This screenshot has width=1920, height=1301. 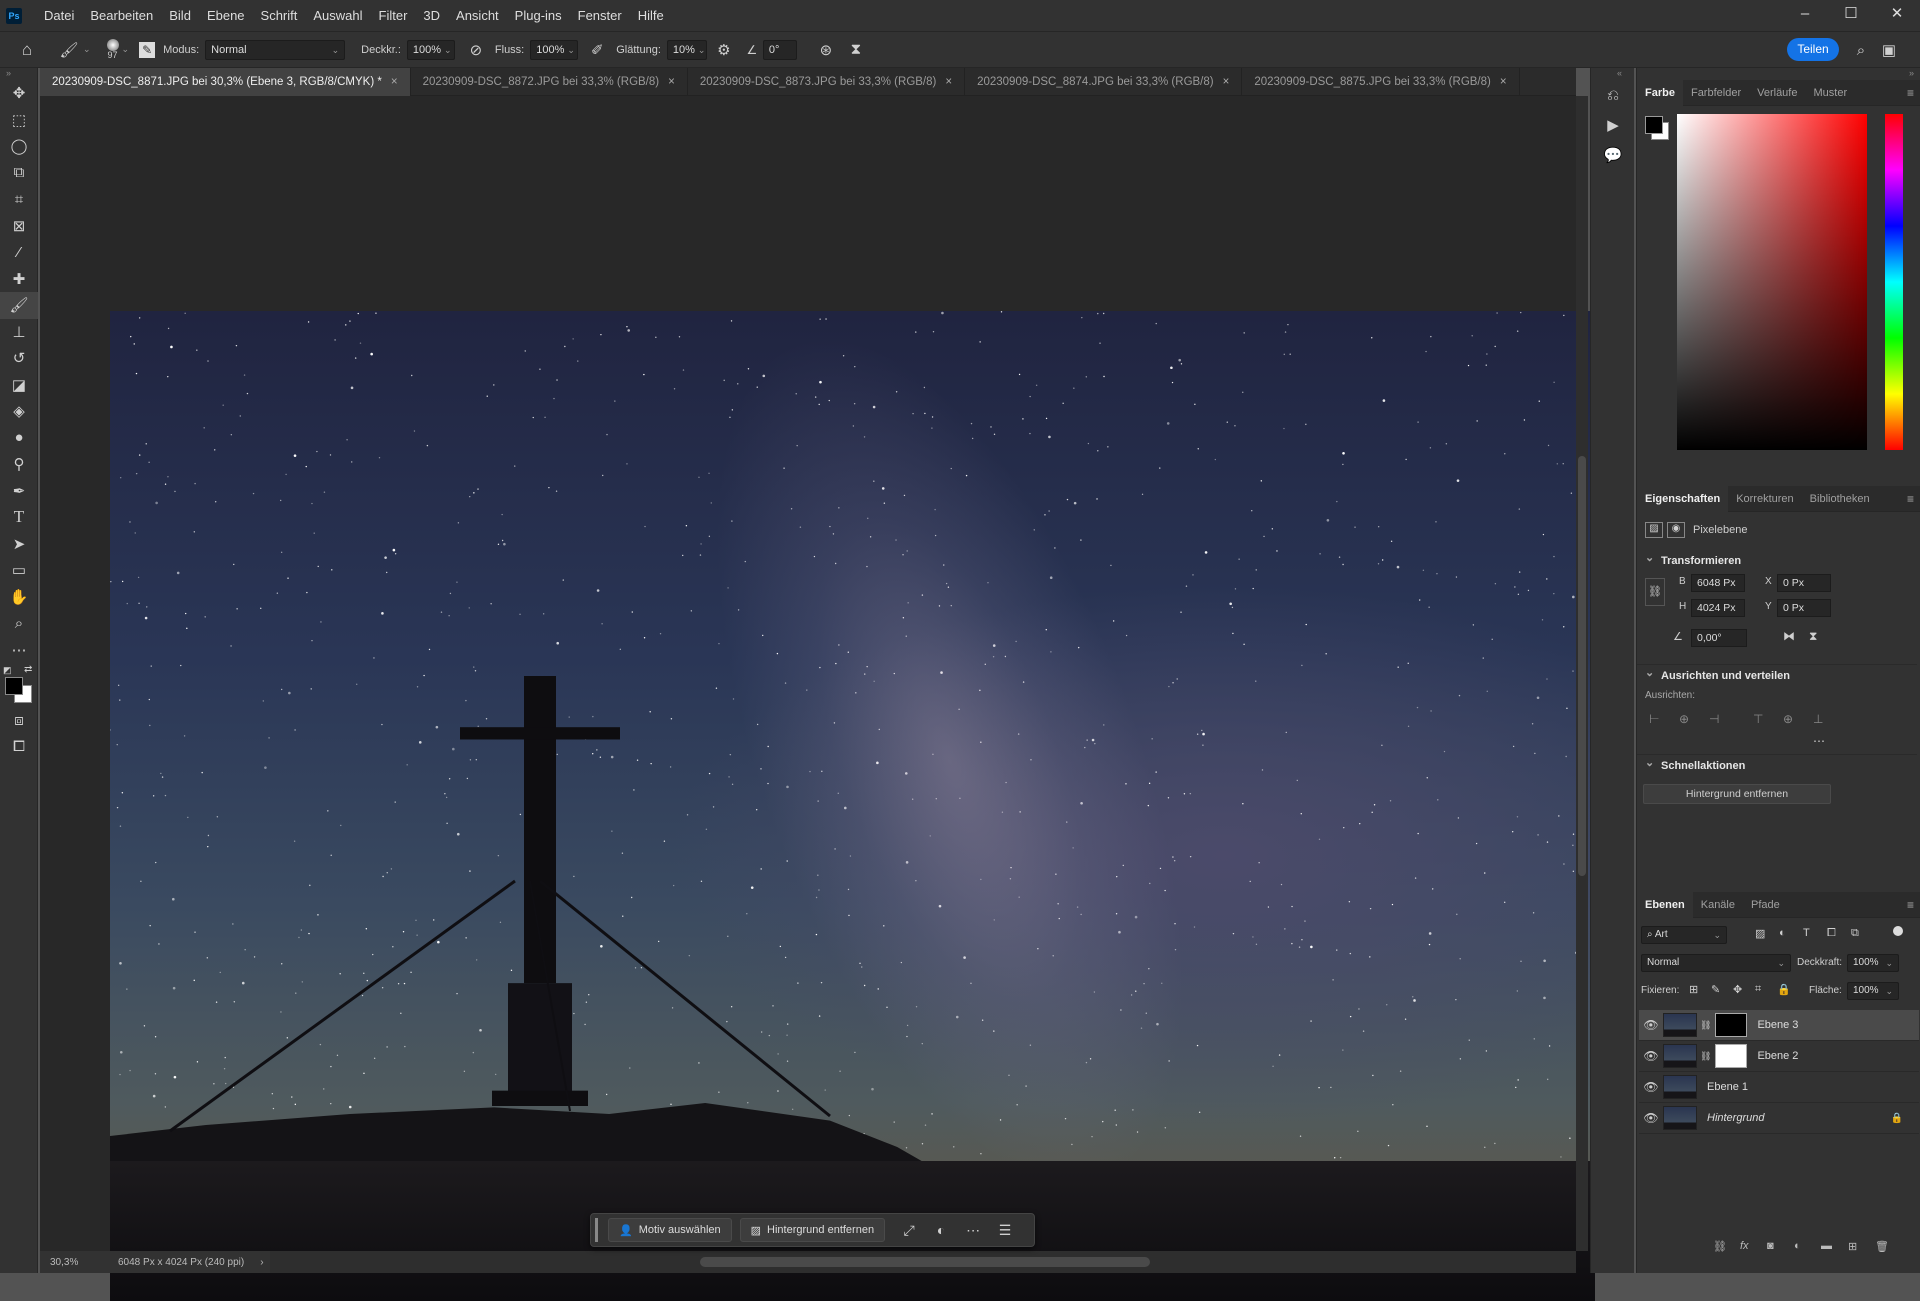 What do you see at coordinates (600, 16) in the screenshot?
I see `menu-item-10: Fenster` at bounding box center [600, 16].